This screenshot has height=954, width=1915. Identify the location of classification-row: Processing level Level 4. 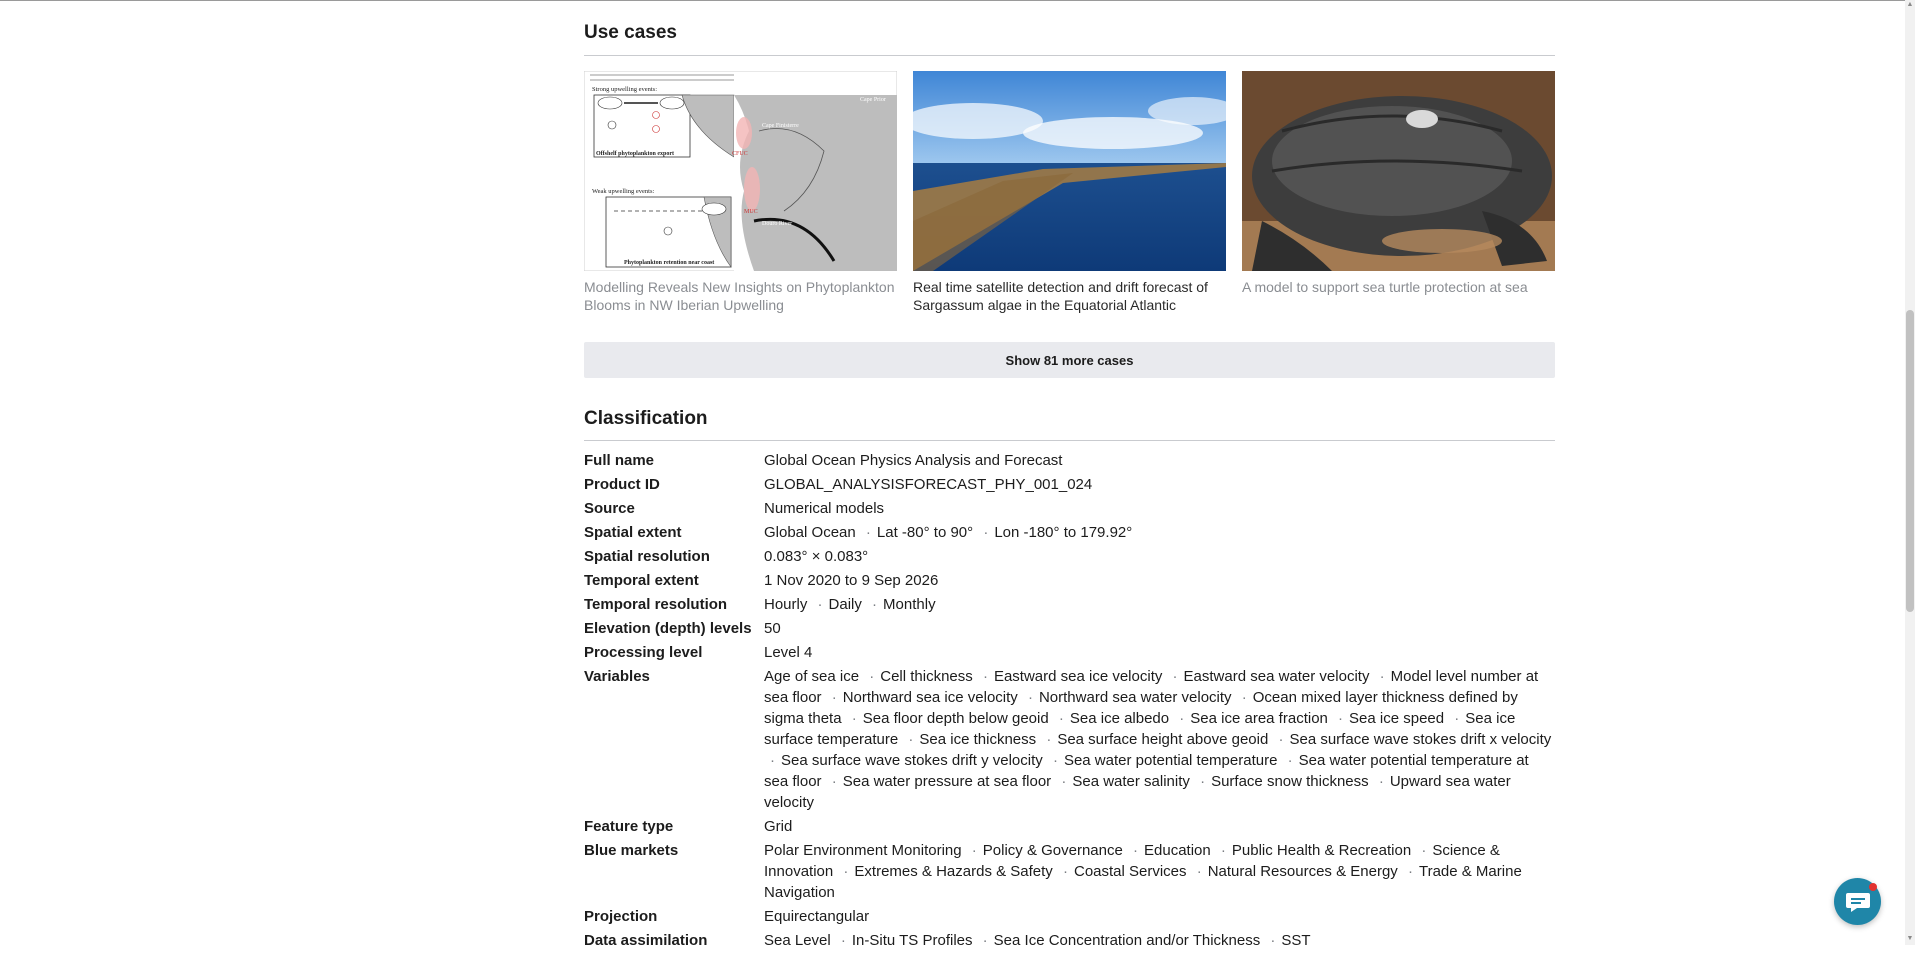
(1069, 652).